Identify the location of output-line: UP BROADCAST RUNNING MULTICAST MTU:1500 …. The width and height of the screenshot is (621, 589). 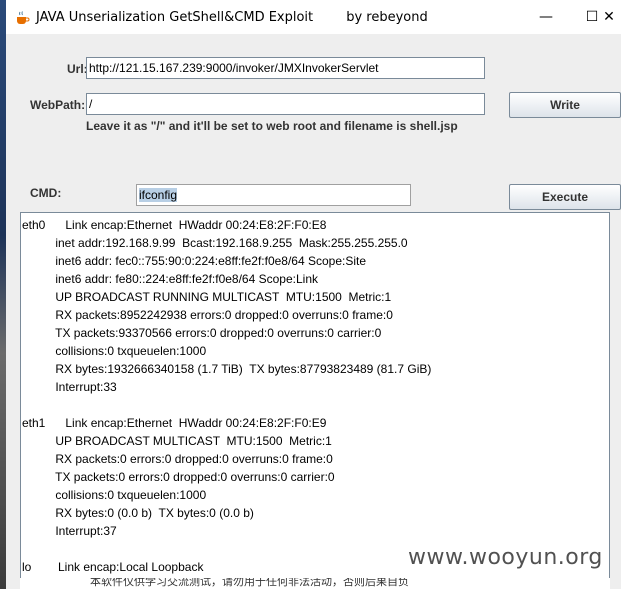
(207, 297).